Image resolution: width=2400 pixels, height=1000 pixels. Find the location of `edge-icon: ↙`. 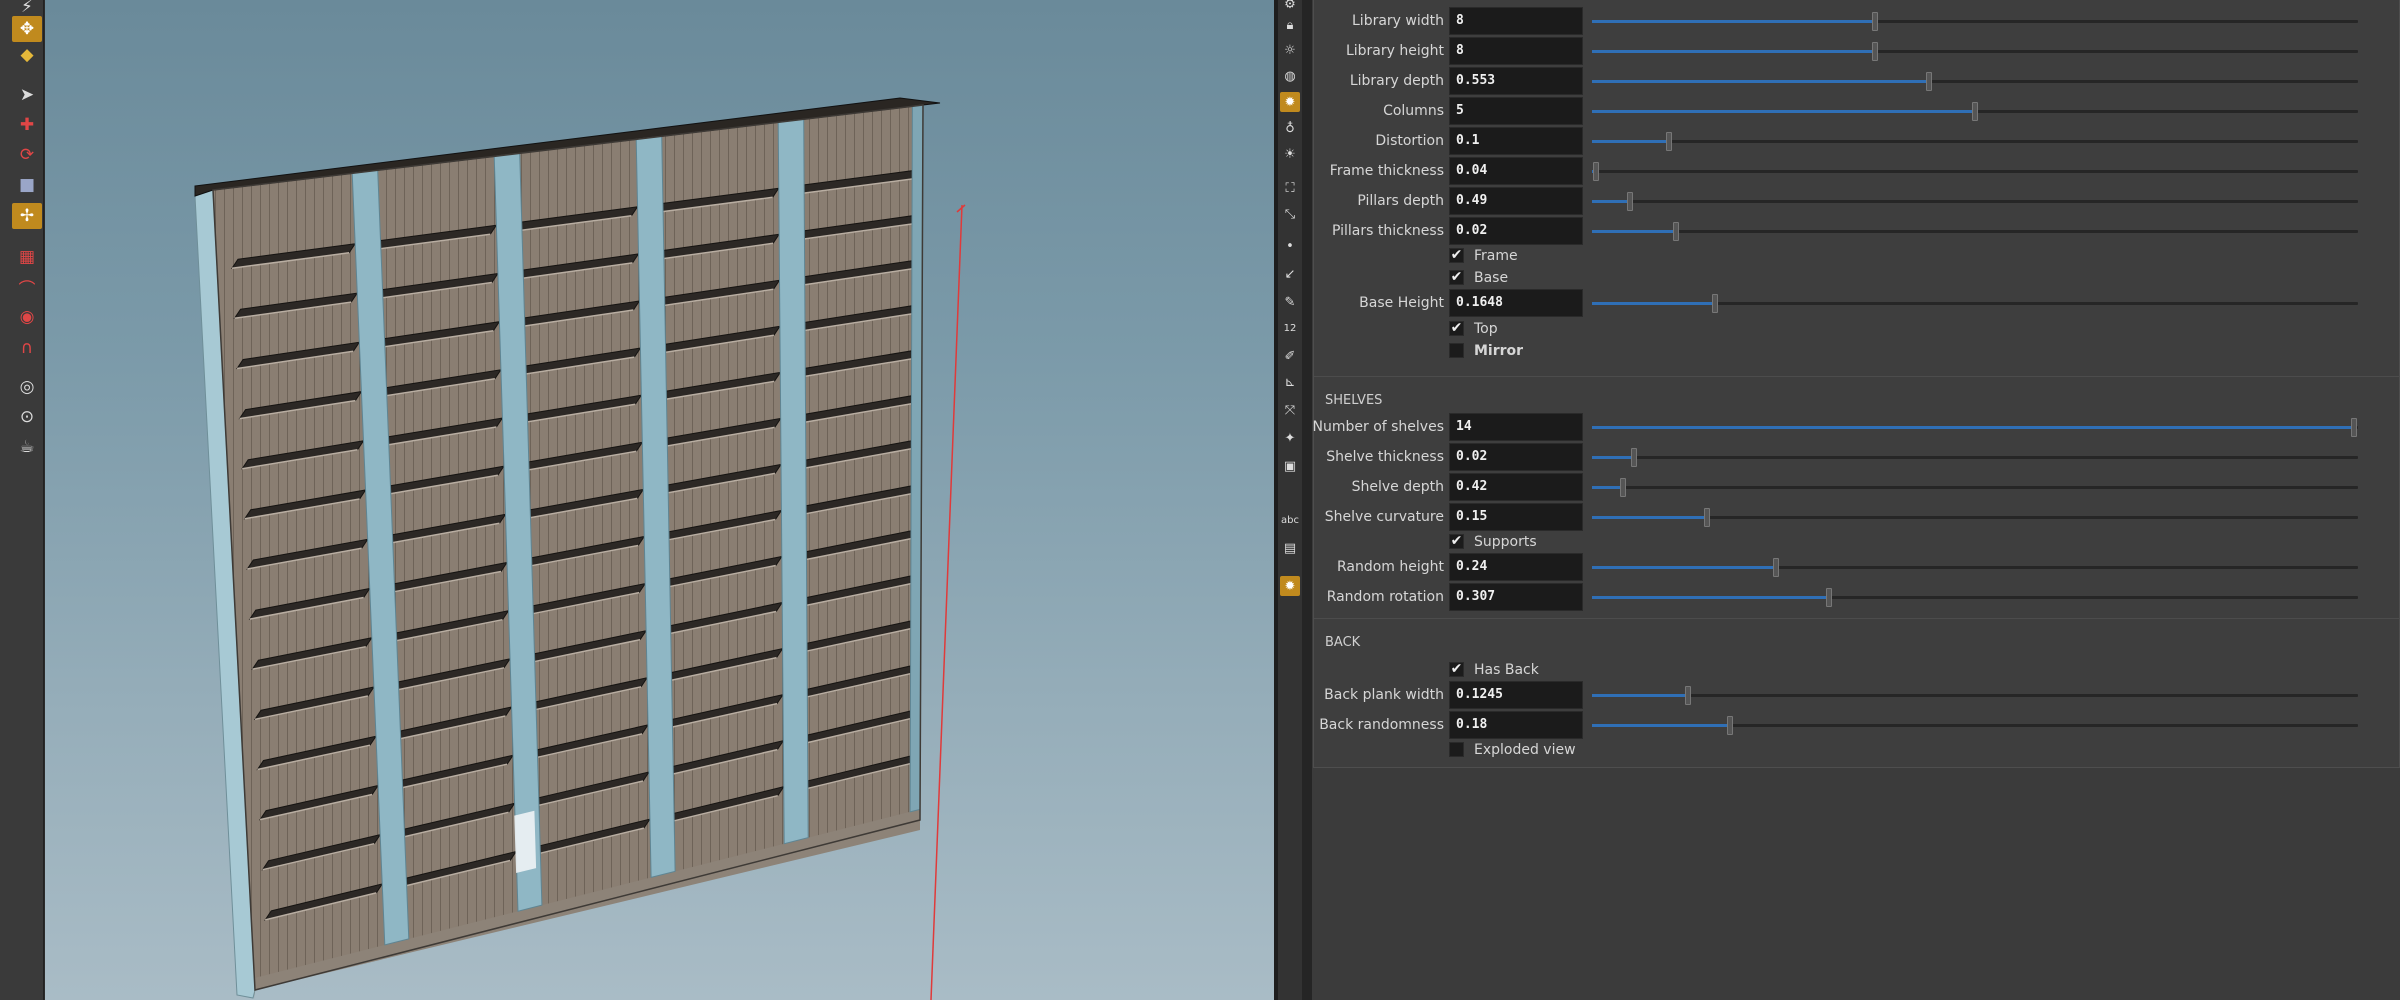

edge-icon: ↙ is located at coordinates (1290, 274).